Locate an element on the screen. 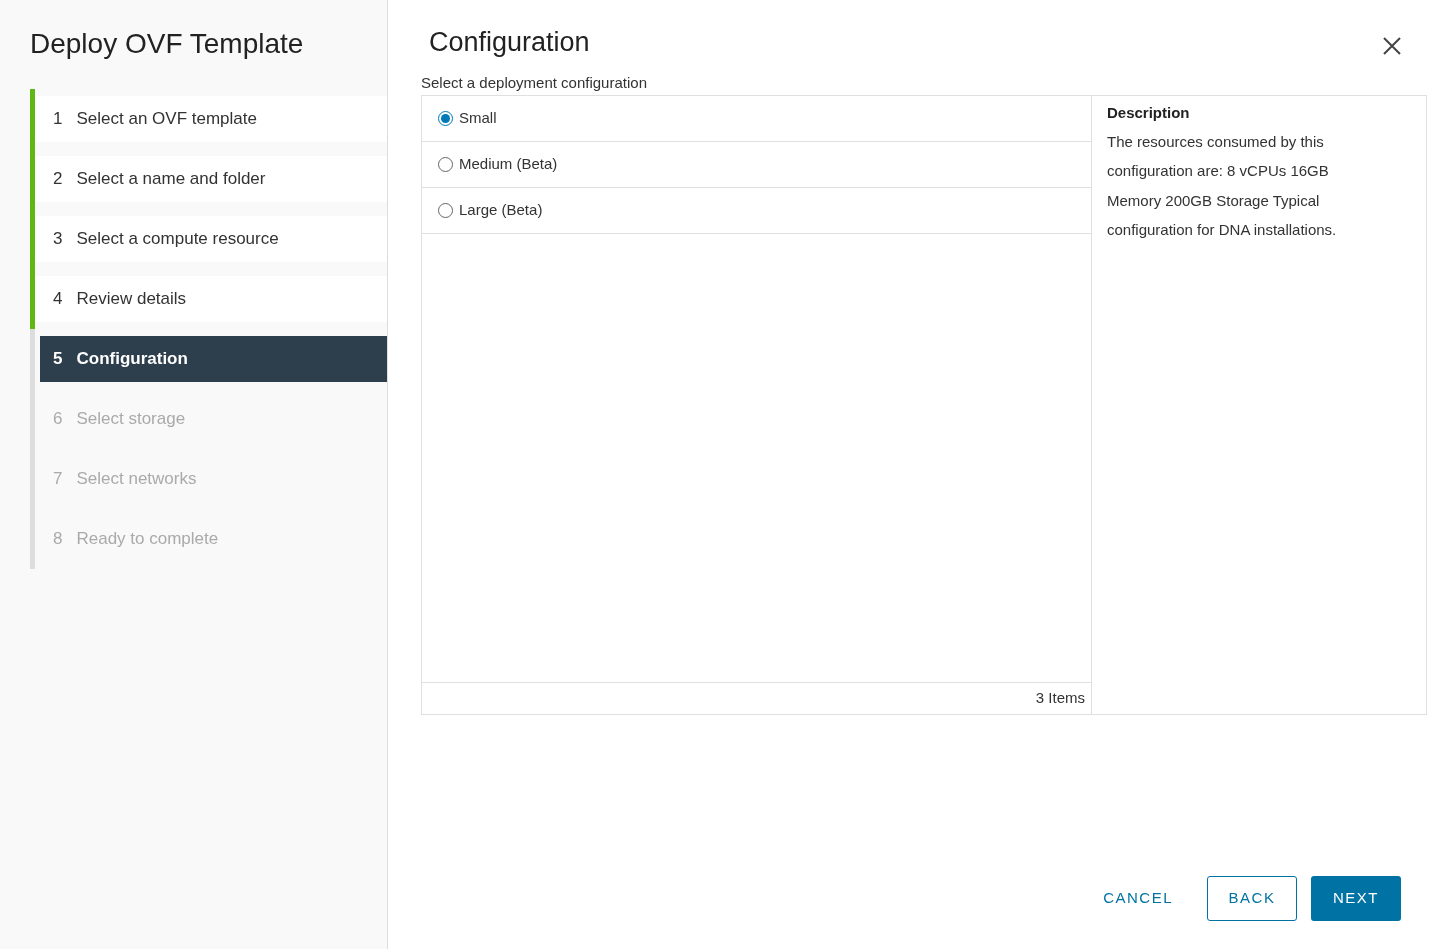  wizard-title: Deploy OVF Template is located at coordinates (167, 44).